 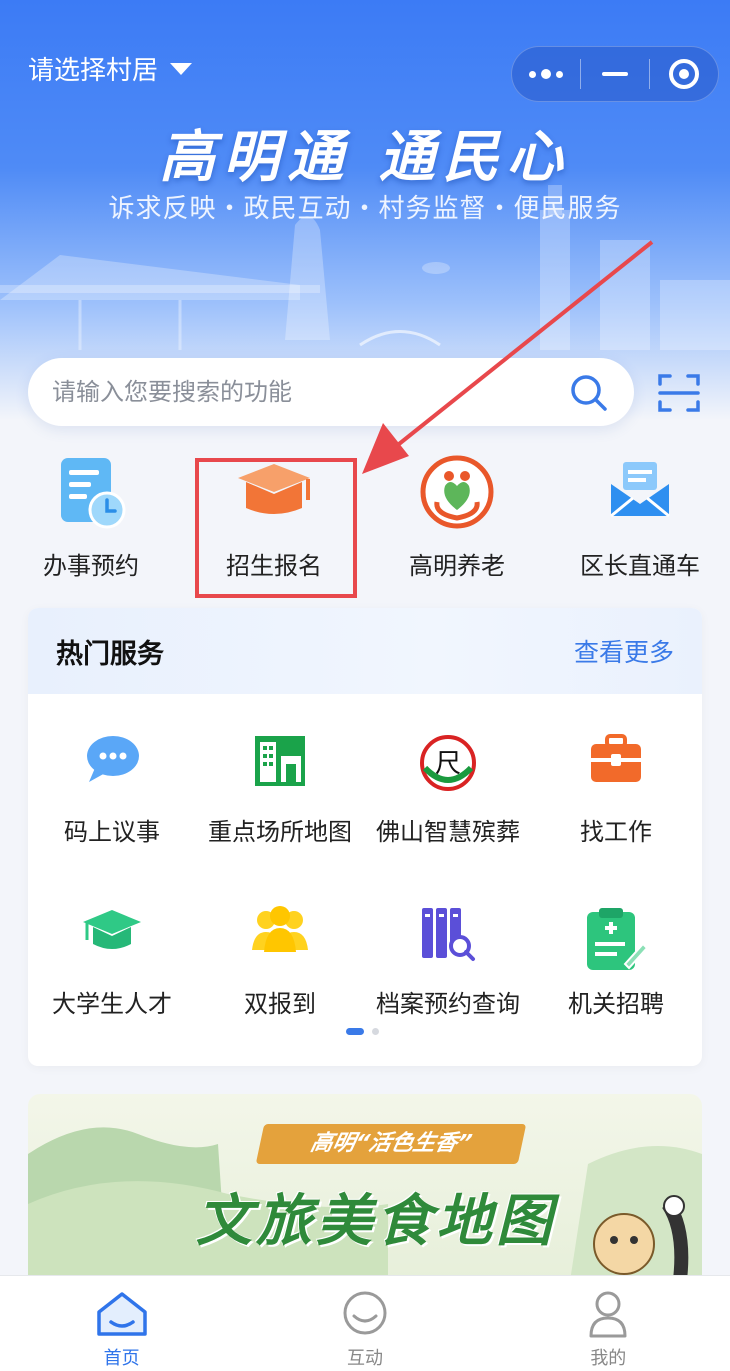 I want to click on service-item: 档案预约查询, so click(x=448, y=942).